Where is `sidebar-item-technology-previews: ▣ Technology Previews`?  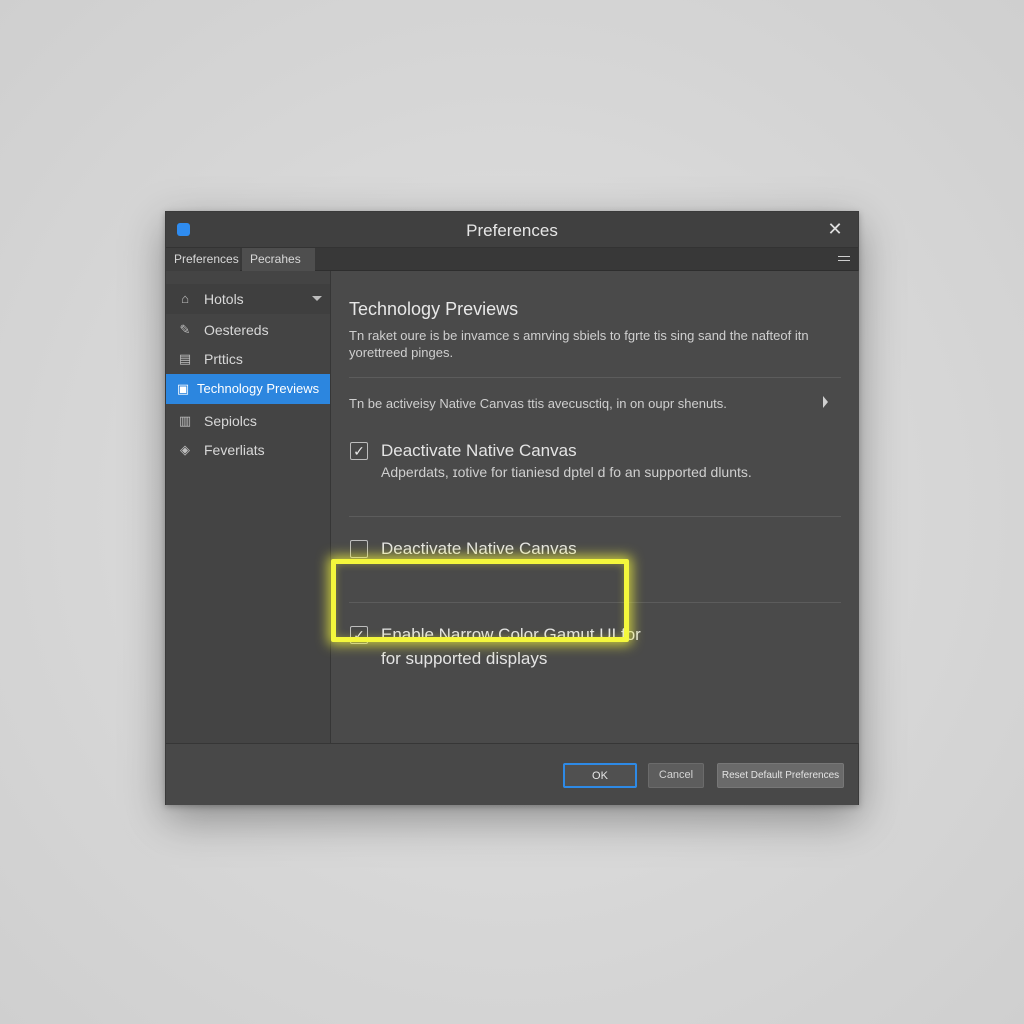 sidebar-item-technology-previews: ▣ Technology Previews is located at coordinates (248, 389).